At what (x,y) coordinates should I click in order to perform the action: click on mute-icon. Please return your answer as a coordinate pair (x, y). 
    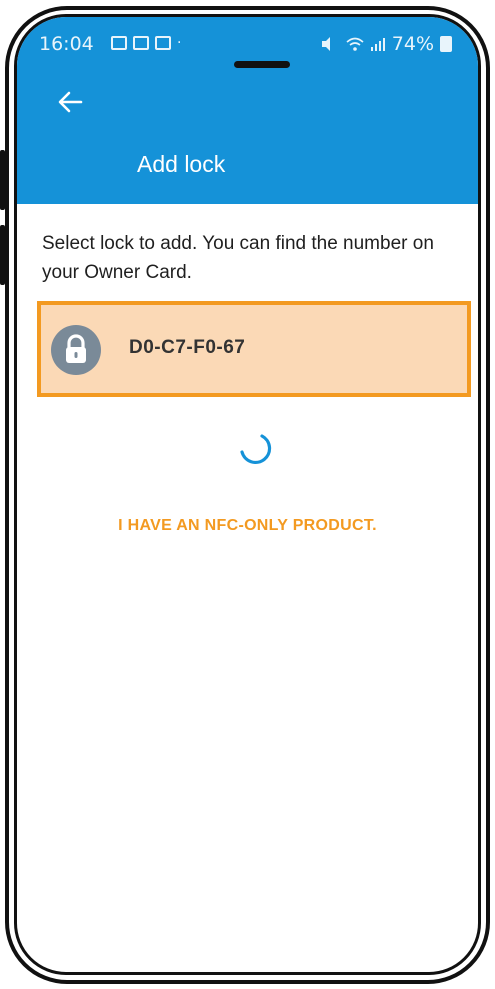
    Looking at the image, I should click on (325, 44).